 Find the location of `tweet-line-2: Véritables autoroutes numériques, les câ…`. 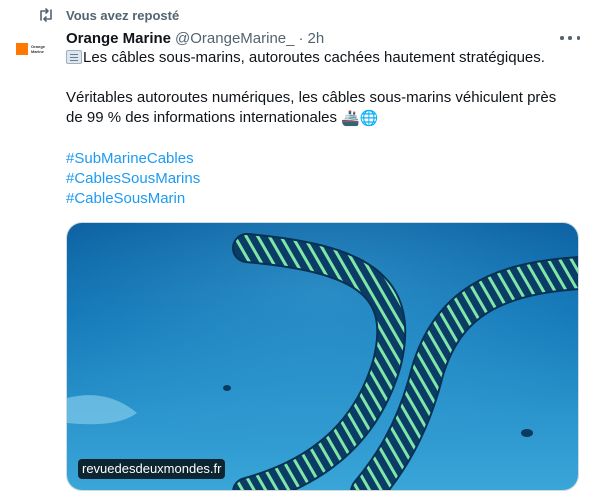

tweet-line-2: Véritables autoroutes numériques, les câ… is located at coordinates (311, 97).